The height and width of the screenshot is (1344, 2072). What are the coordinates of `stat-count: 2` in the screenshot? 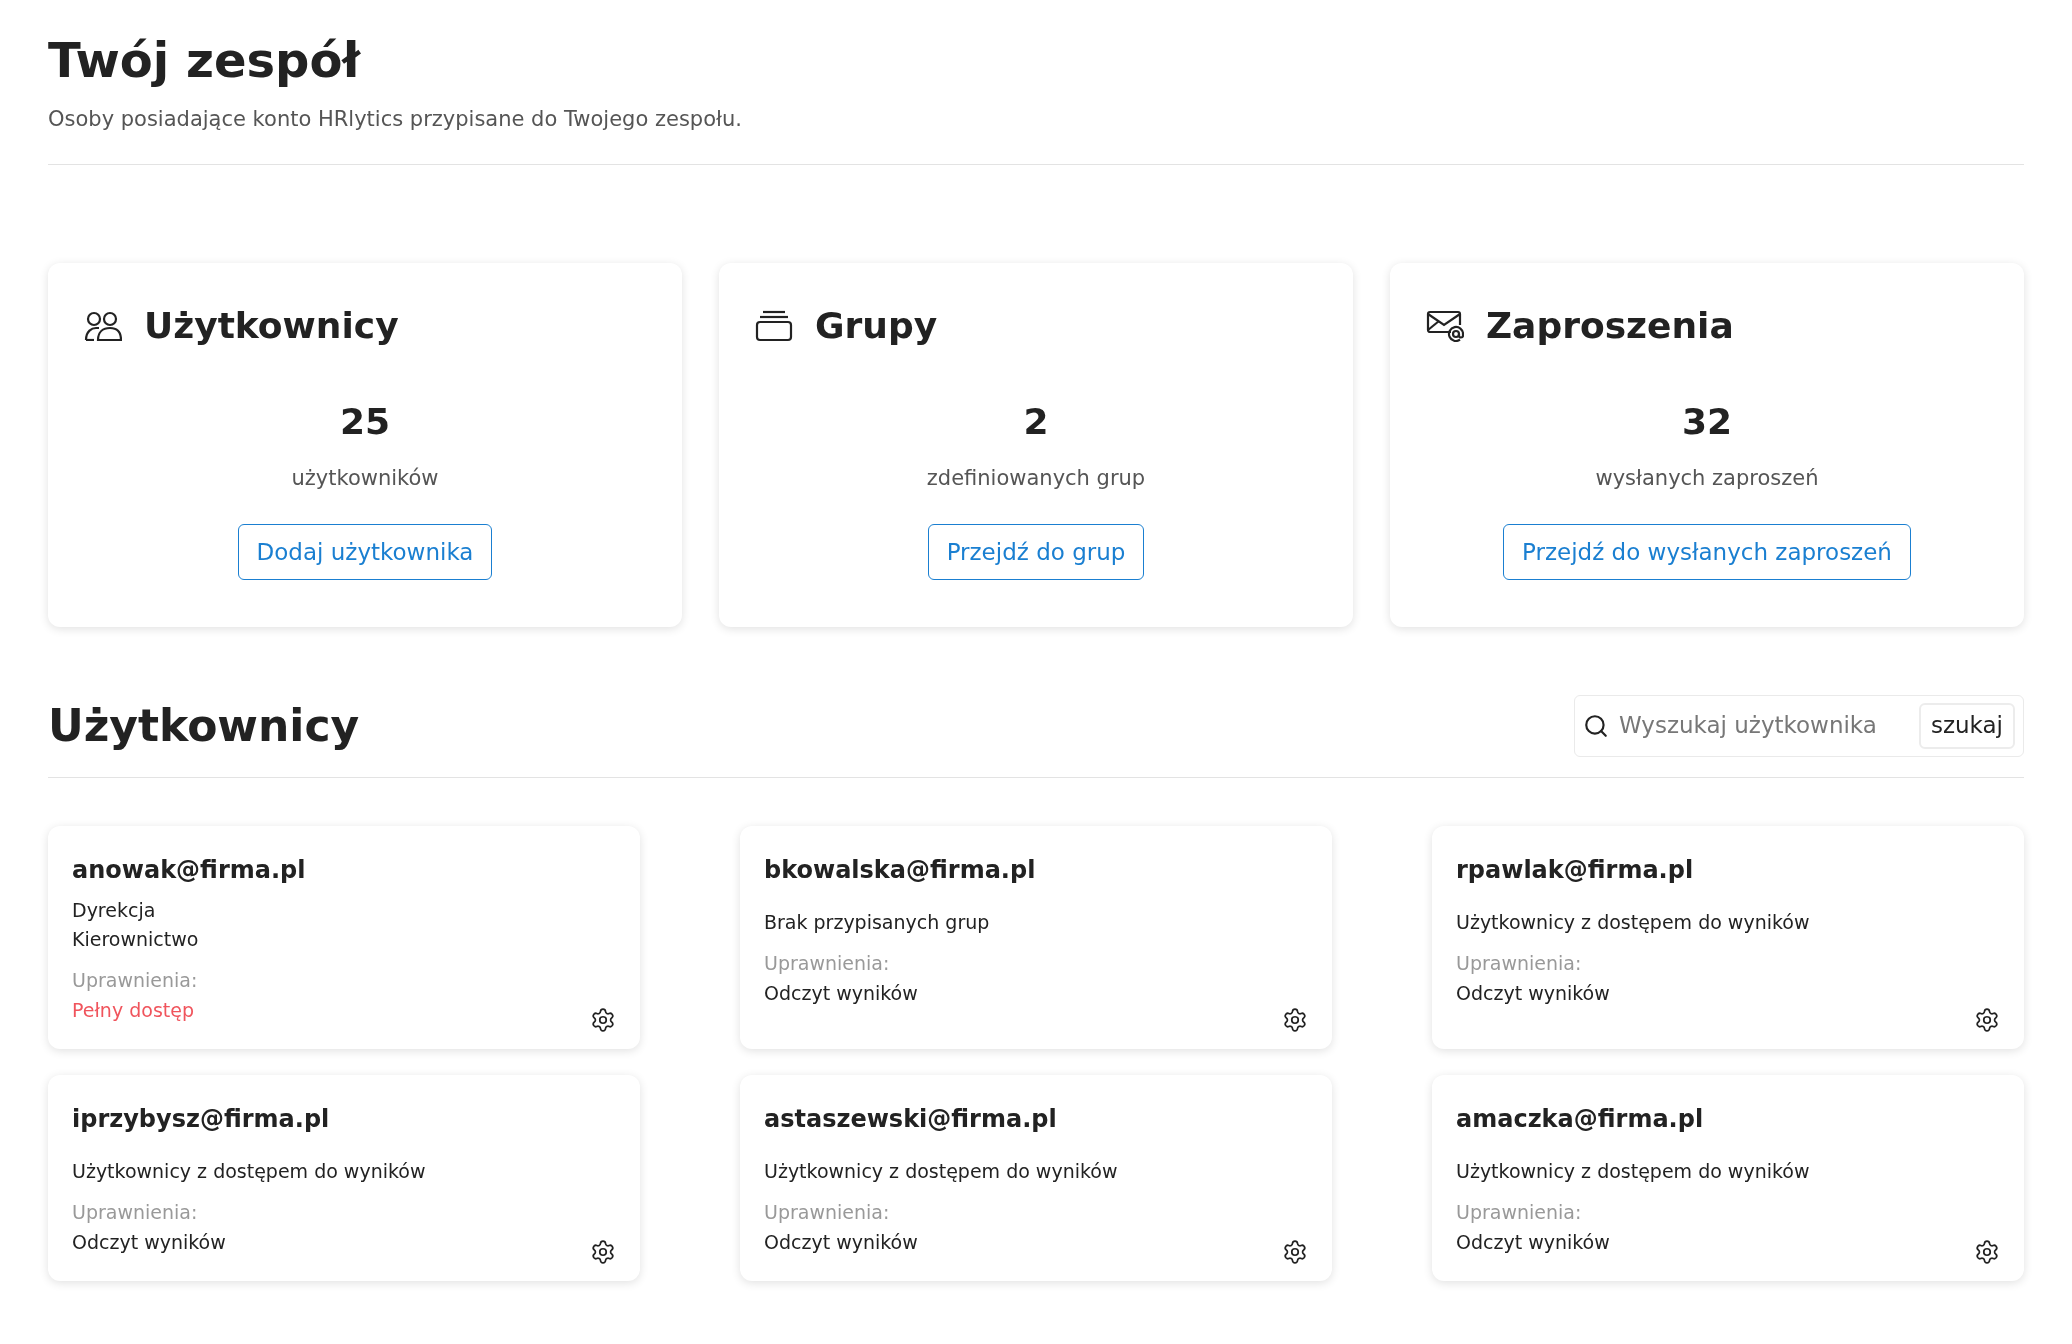 It's located at (1036, 421).